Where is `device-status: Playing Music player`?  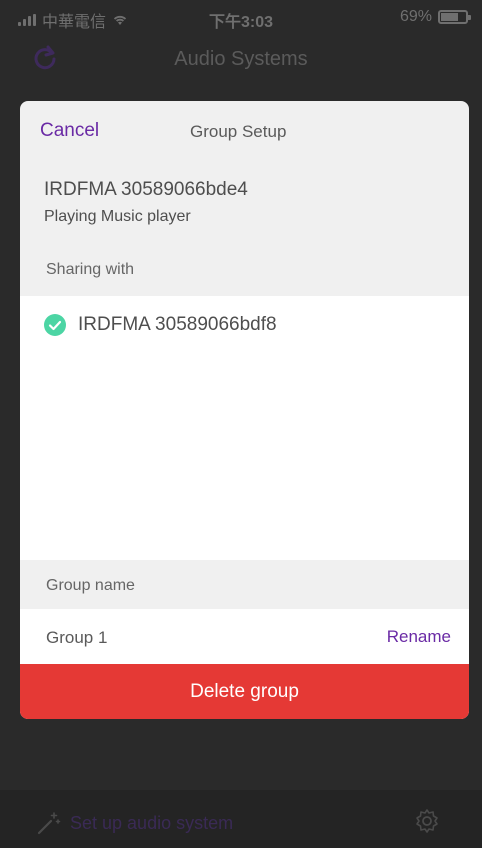
device-status: Playing Music player is located at coordinates (117, 216).